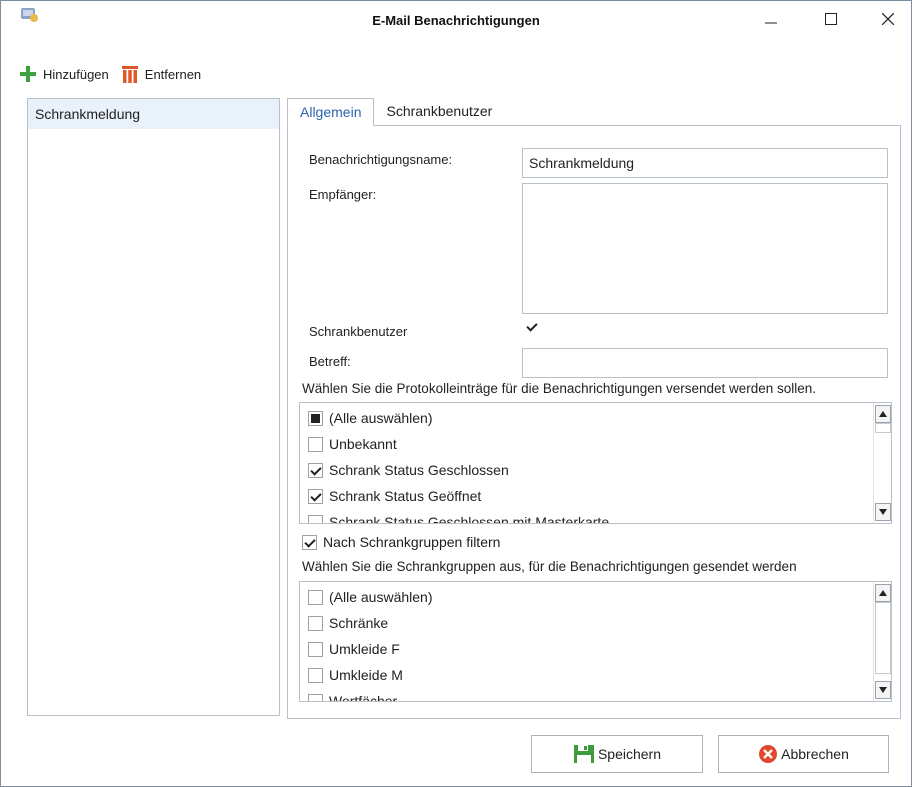 The width and height of the screenshot is (912, 787). What do you see at coordinates (771, 19) in the screenshot?
I see `minimize-button` at bounding box center [771, 19].